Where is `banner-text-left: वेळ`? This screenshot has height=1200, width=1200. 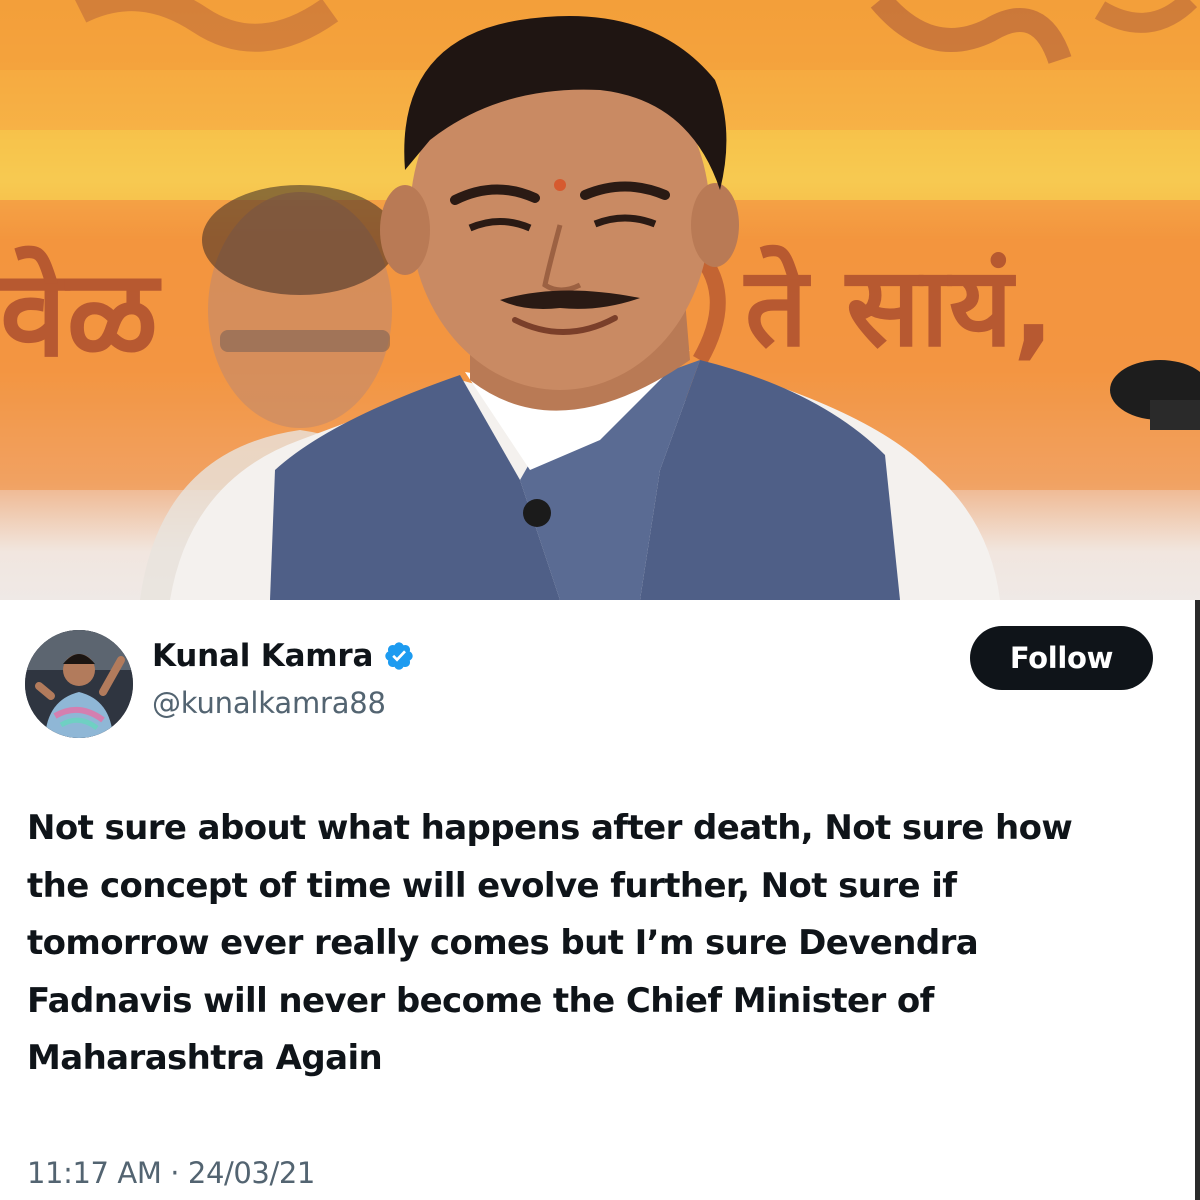
banner-text-left: वेळ is located at coordinates (81, 314).